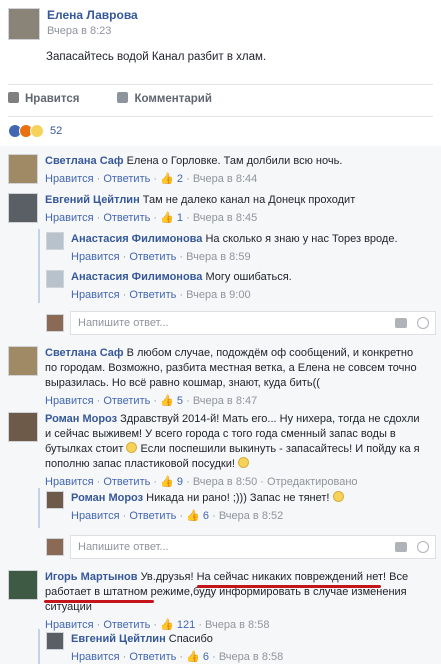 This screenshot has height=664, width=441. I want to click on comment-author: Игорь Мартынов, so click(91, 577).